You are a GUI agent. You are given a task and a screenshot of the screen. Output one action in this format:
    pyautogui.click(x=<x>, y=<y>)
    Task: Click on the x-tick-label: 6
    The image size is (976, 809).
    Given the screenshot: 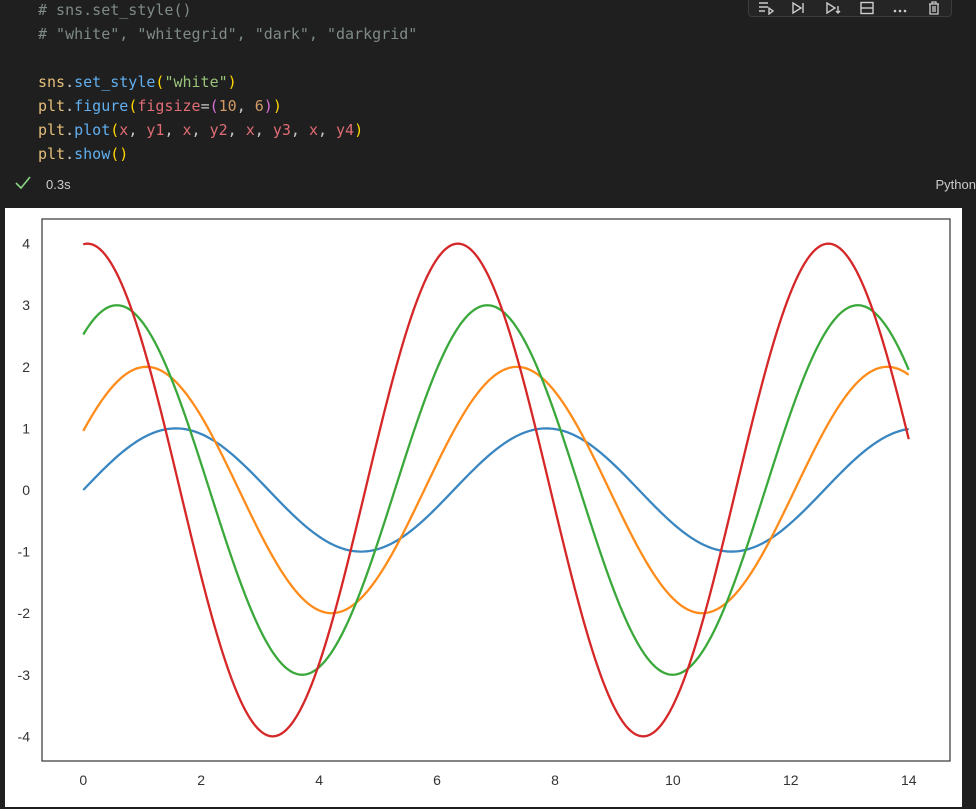 What is the action you would take?
    pyautogui.click(x=437, y=780)
    